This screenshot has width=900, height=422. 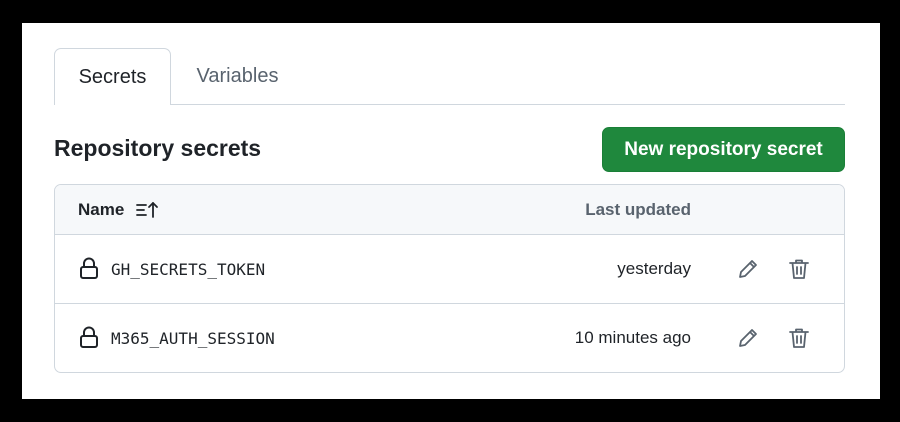 I want to click on section-title: Repository secrets, so click(x=158, y=148).